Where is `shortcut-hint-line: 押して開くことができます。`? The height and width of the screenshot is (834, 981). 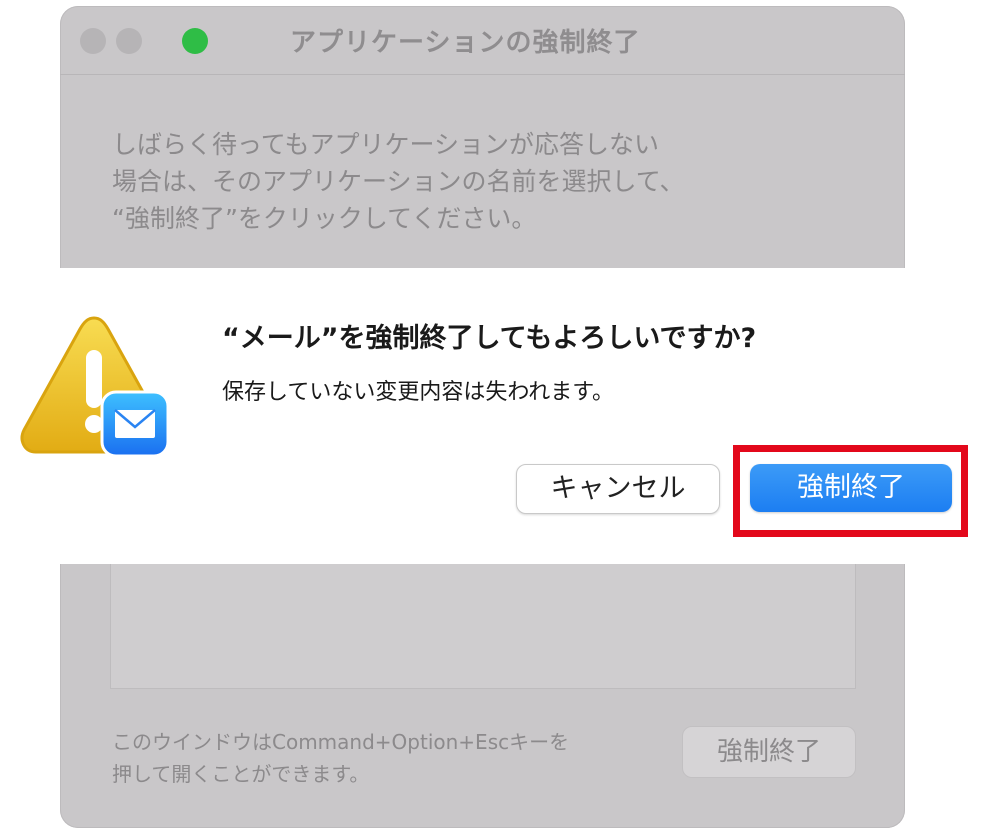
shortcut-hint-line: 押して開くことができます。 is located at coordinates (241, 774).